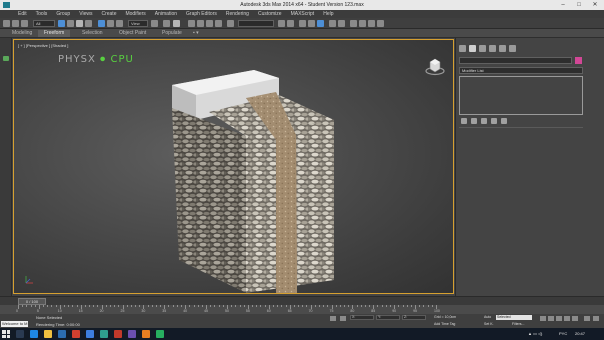  I want to click on hierarchy-tab-icon, so click(482, 48).